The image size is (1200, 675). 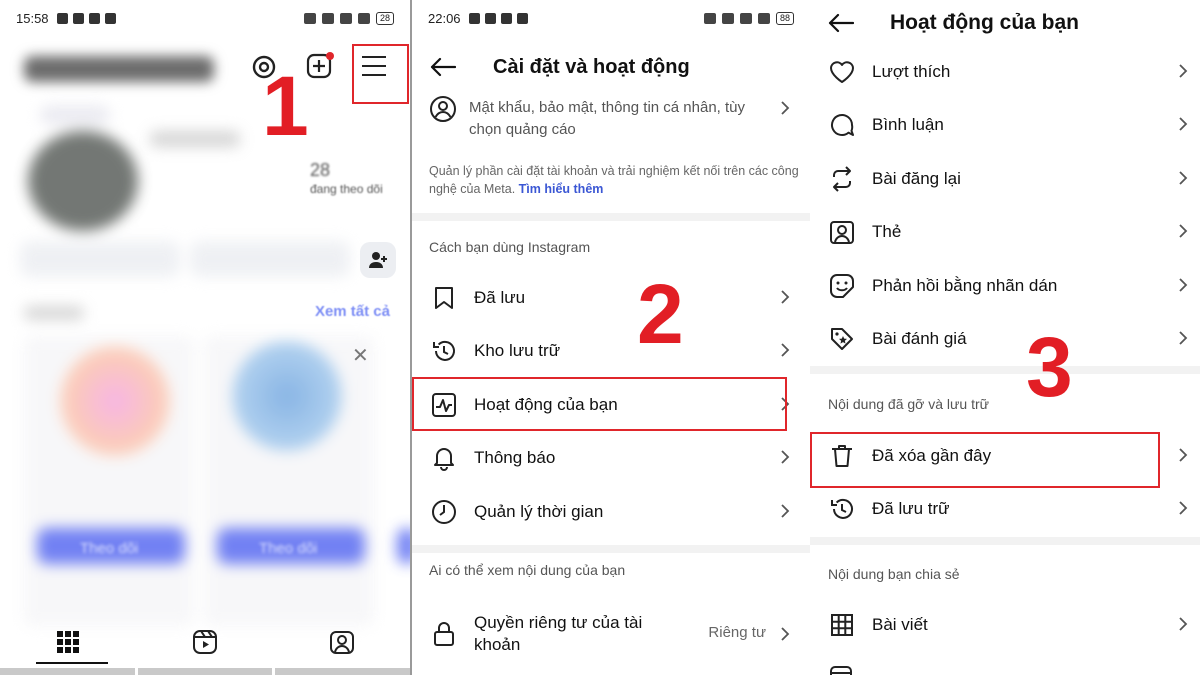 What do you see at coordinates (558, 633) in the screenshot?
I see `menu-item-label: Quyền riêng tư của tài khoản` at bounding box center [558, 633].